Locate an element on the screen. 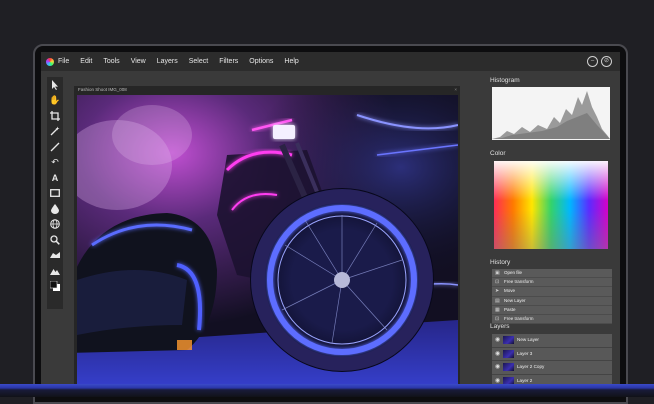 The width and height of the screenshot is (654, 404). menu-view: View is located at coordinates (138, 61).